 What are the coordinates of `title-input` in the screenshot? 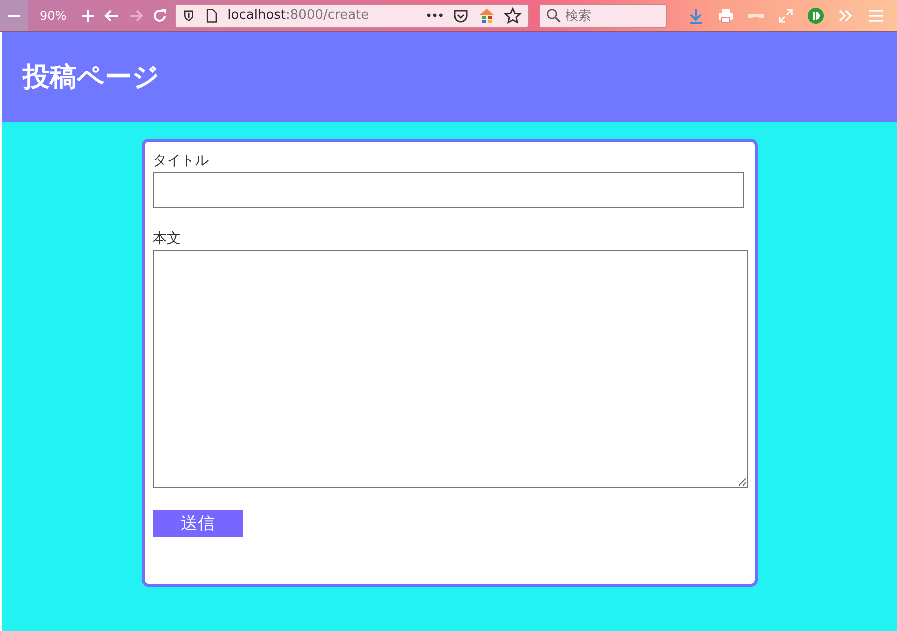 It's located at (448, 190).